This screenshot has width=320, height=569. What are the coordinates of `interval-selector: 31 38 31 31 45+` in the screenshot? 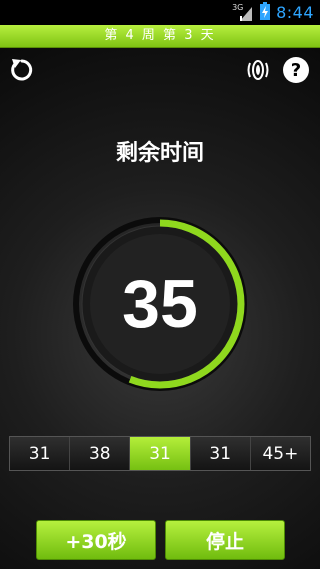 It's located at (160, 453).